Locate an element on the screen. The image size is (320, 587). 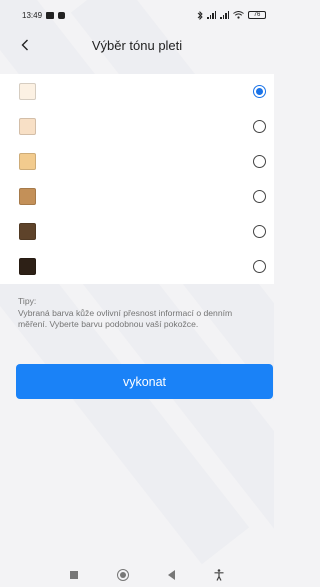
status-bar: 13:49 76 is located at coordinates (137, 15).